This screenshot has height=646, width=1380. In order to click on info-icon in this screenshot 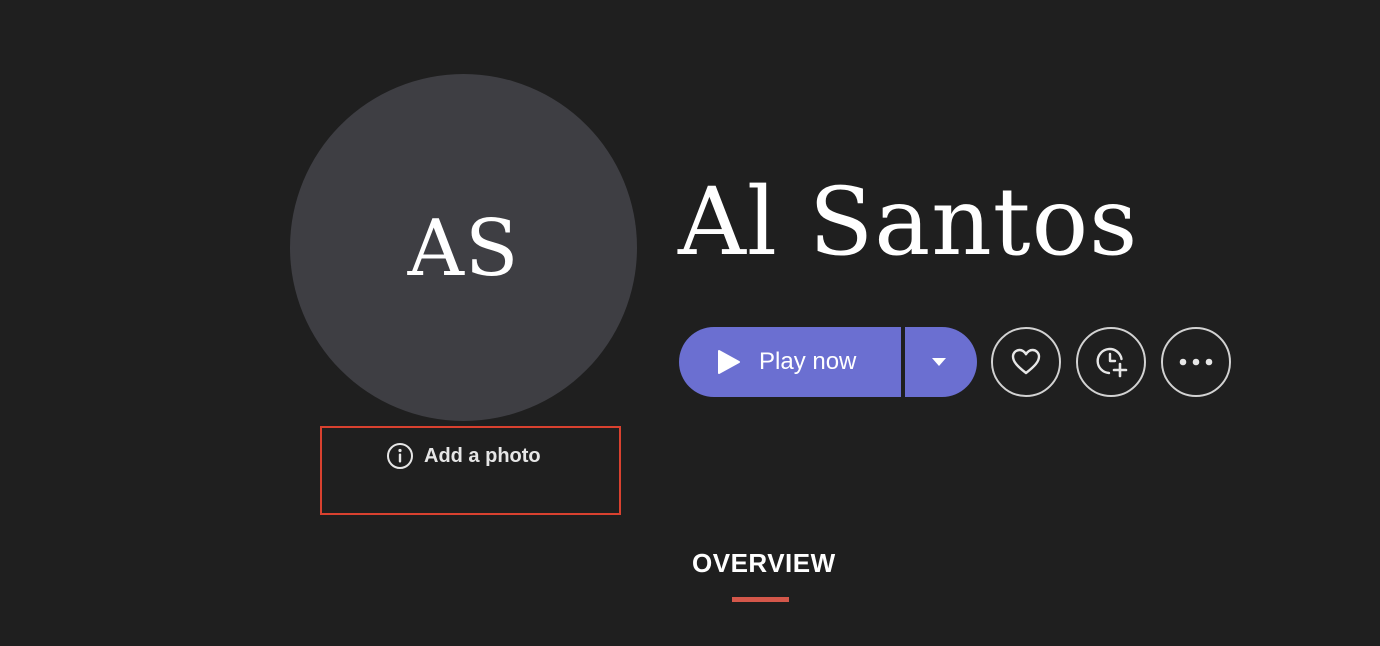, I will do `click(400, 456)`.